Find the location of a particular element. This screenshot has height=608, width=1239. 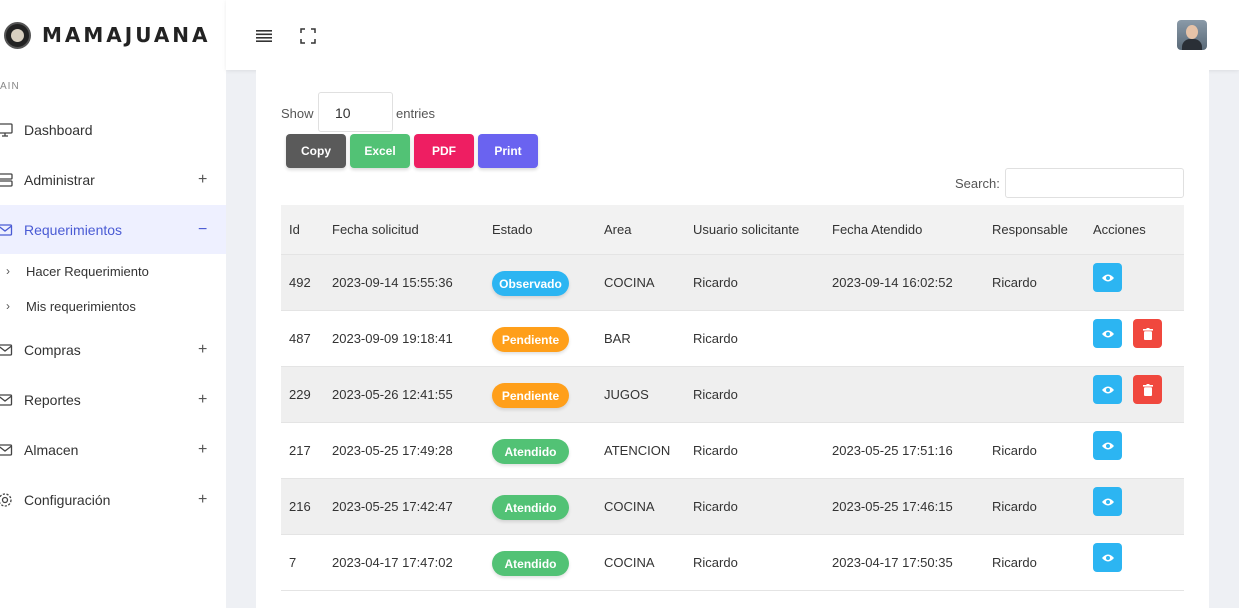

sidebar-item-almacen: Almacen + is located at coordinates (113, 450).